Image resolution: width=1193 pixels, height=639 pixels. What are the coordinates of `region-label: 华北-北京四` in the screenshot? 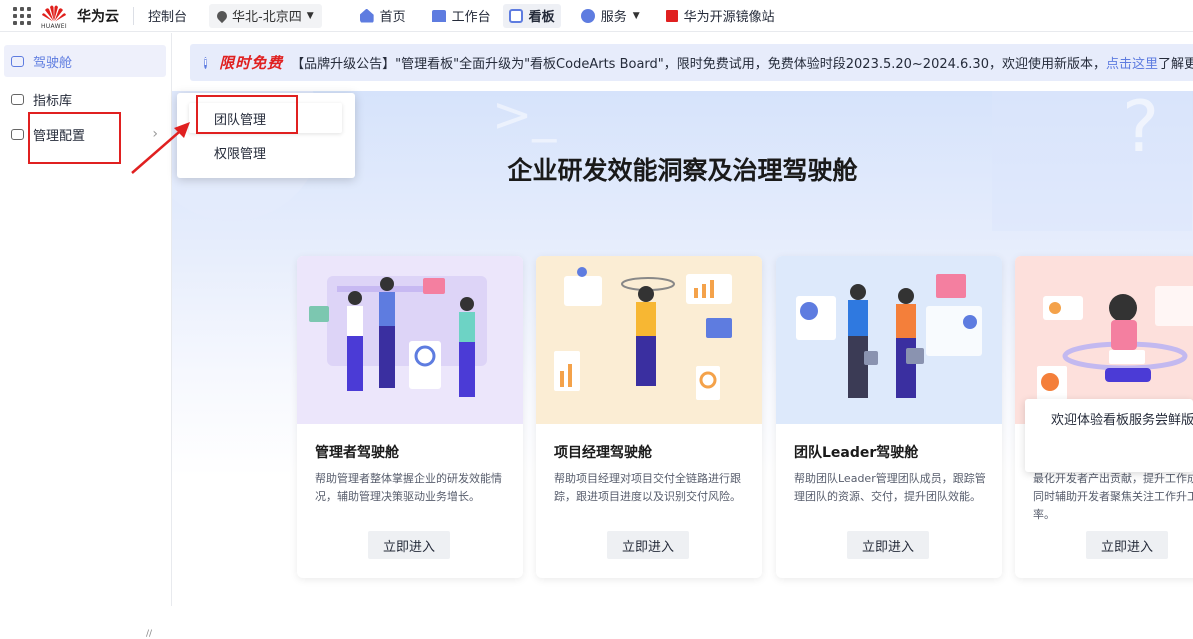 It's located at (267, 17).